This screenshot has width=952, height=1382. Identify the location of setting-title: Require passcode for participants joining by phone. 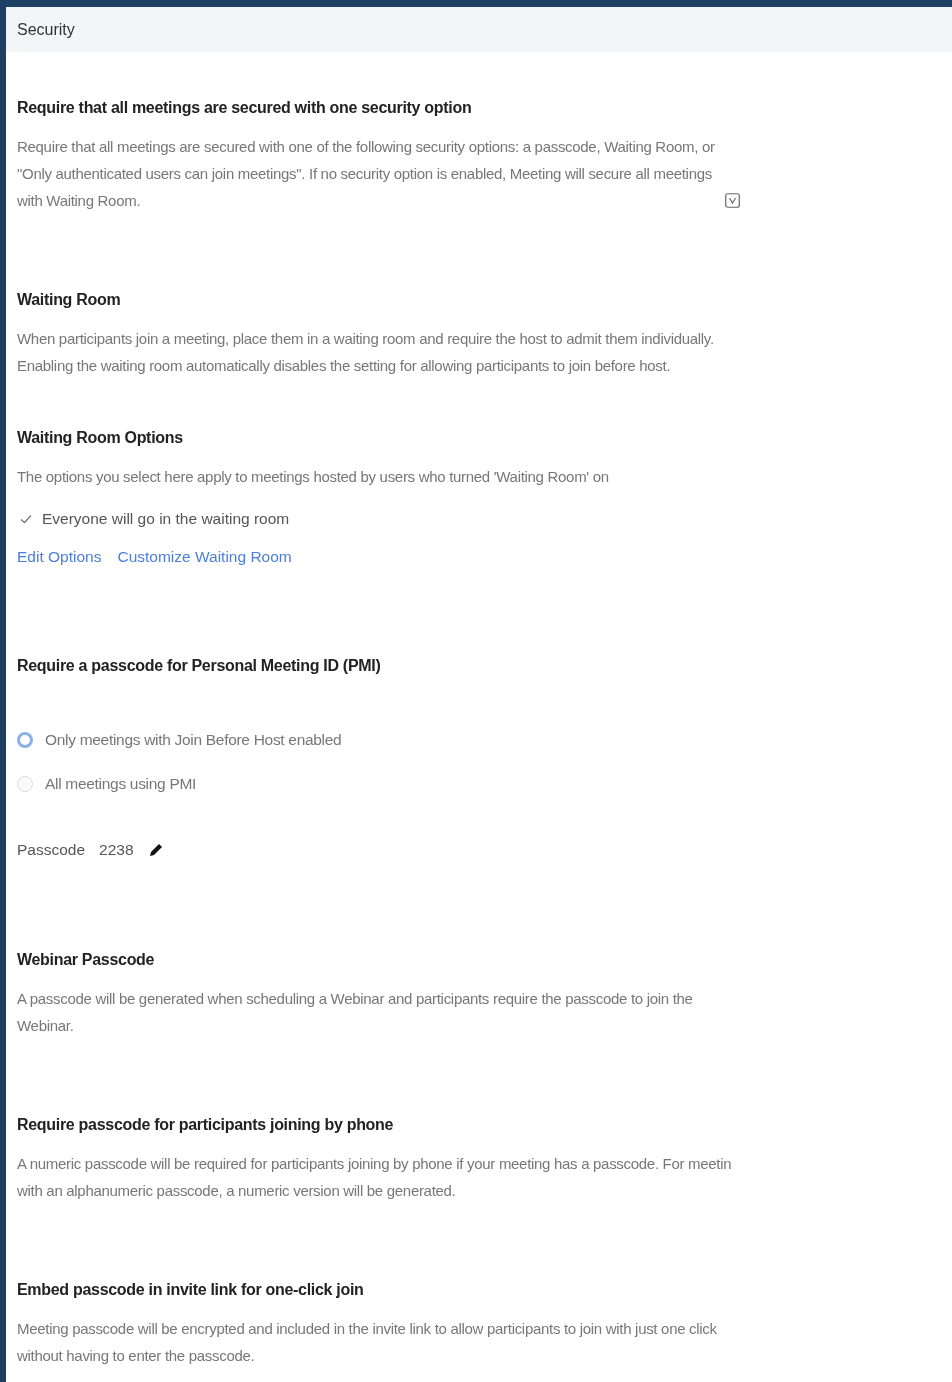
(206, 1125).